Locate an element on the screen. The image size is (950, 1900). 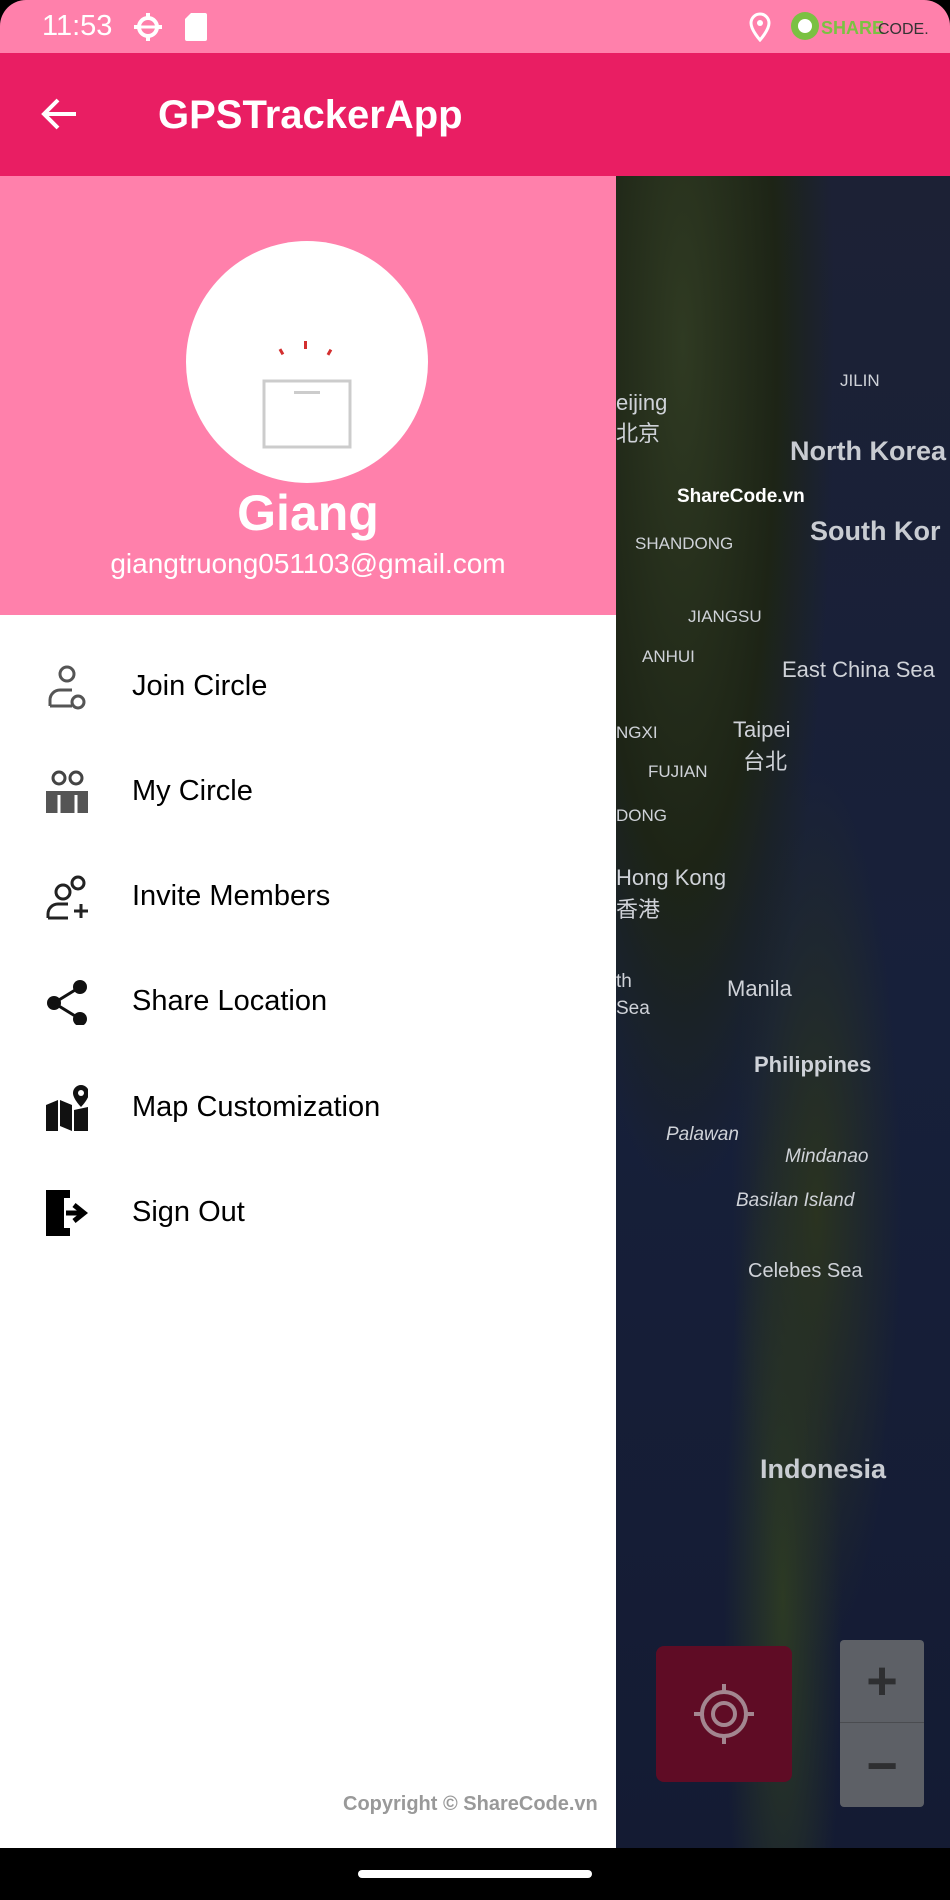
map-label: East China Sea is located at coordinates (858, 669).